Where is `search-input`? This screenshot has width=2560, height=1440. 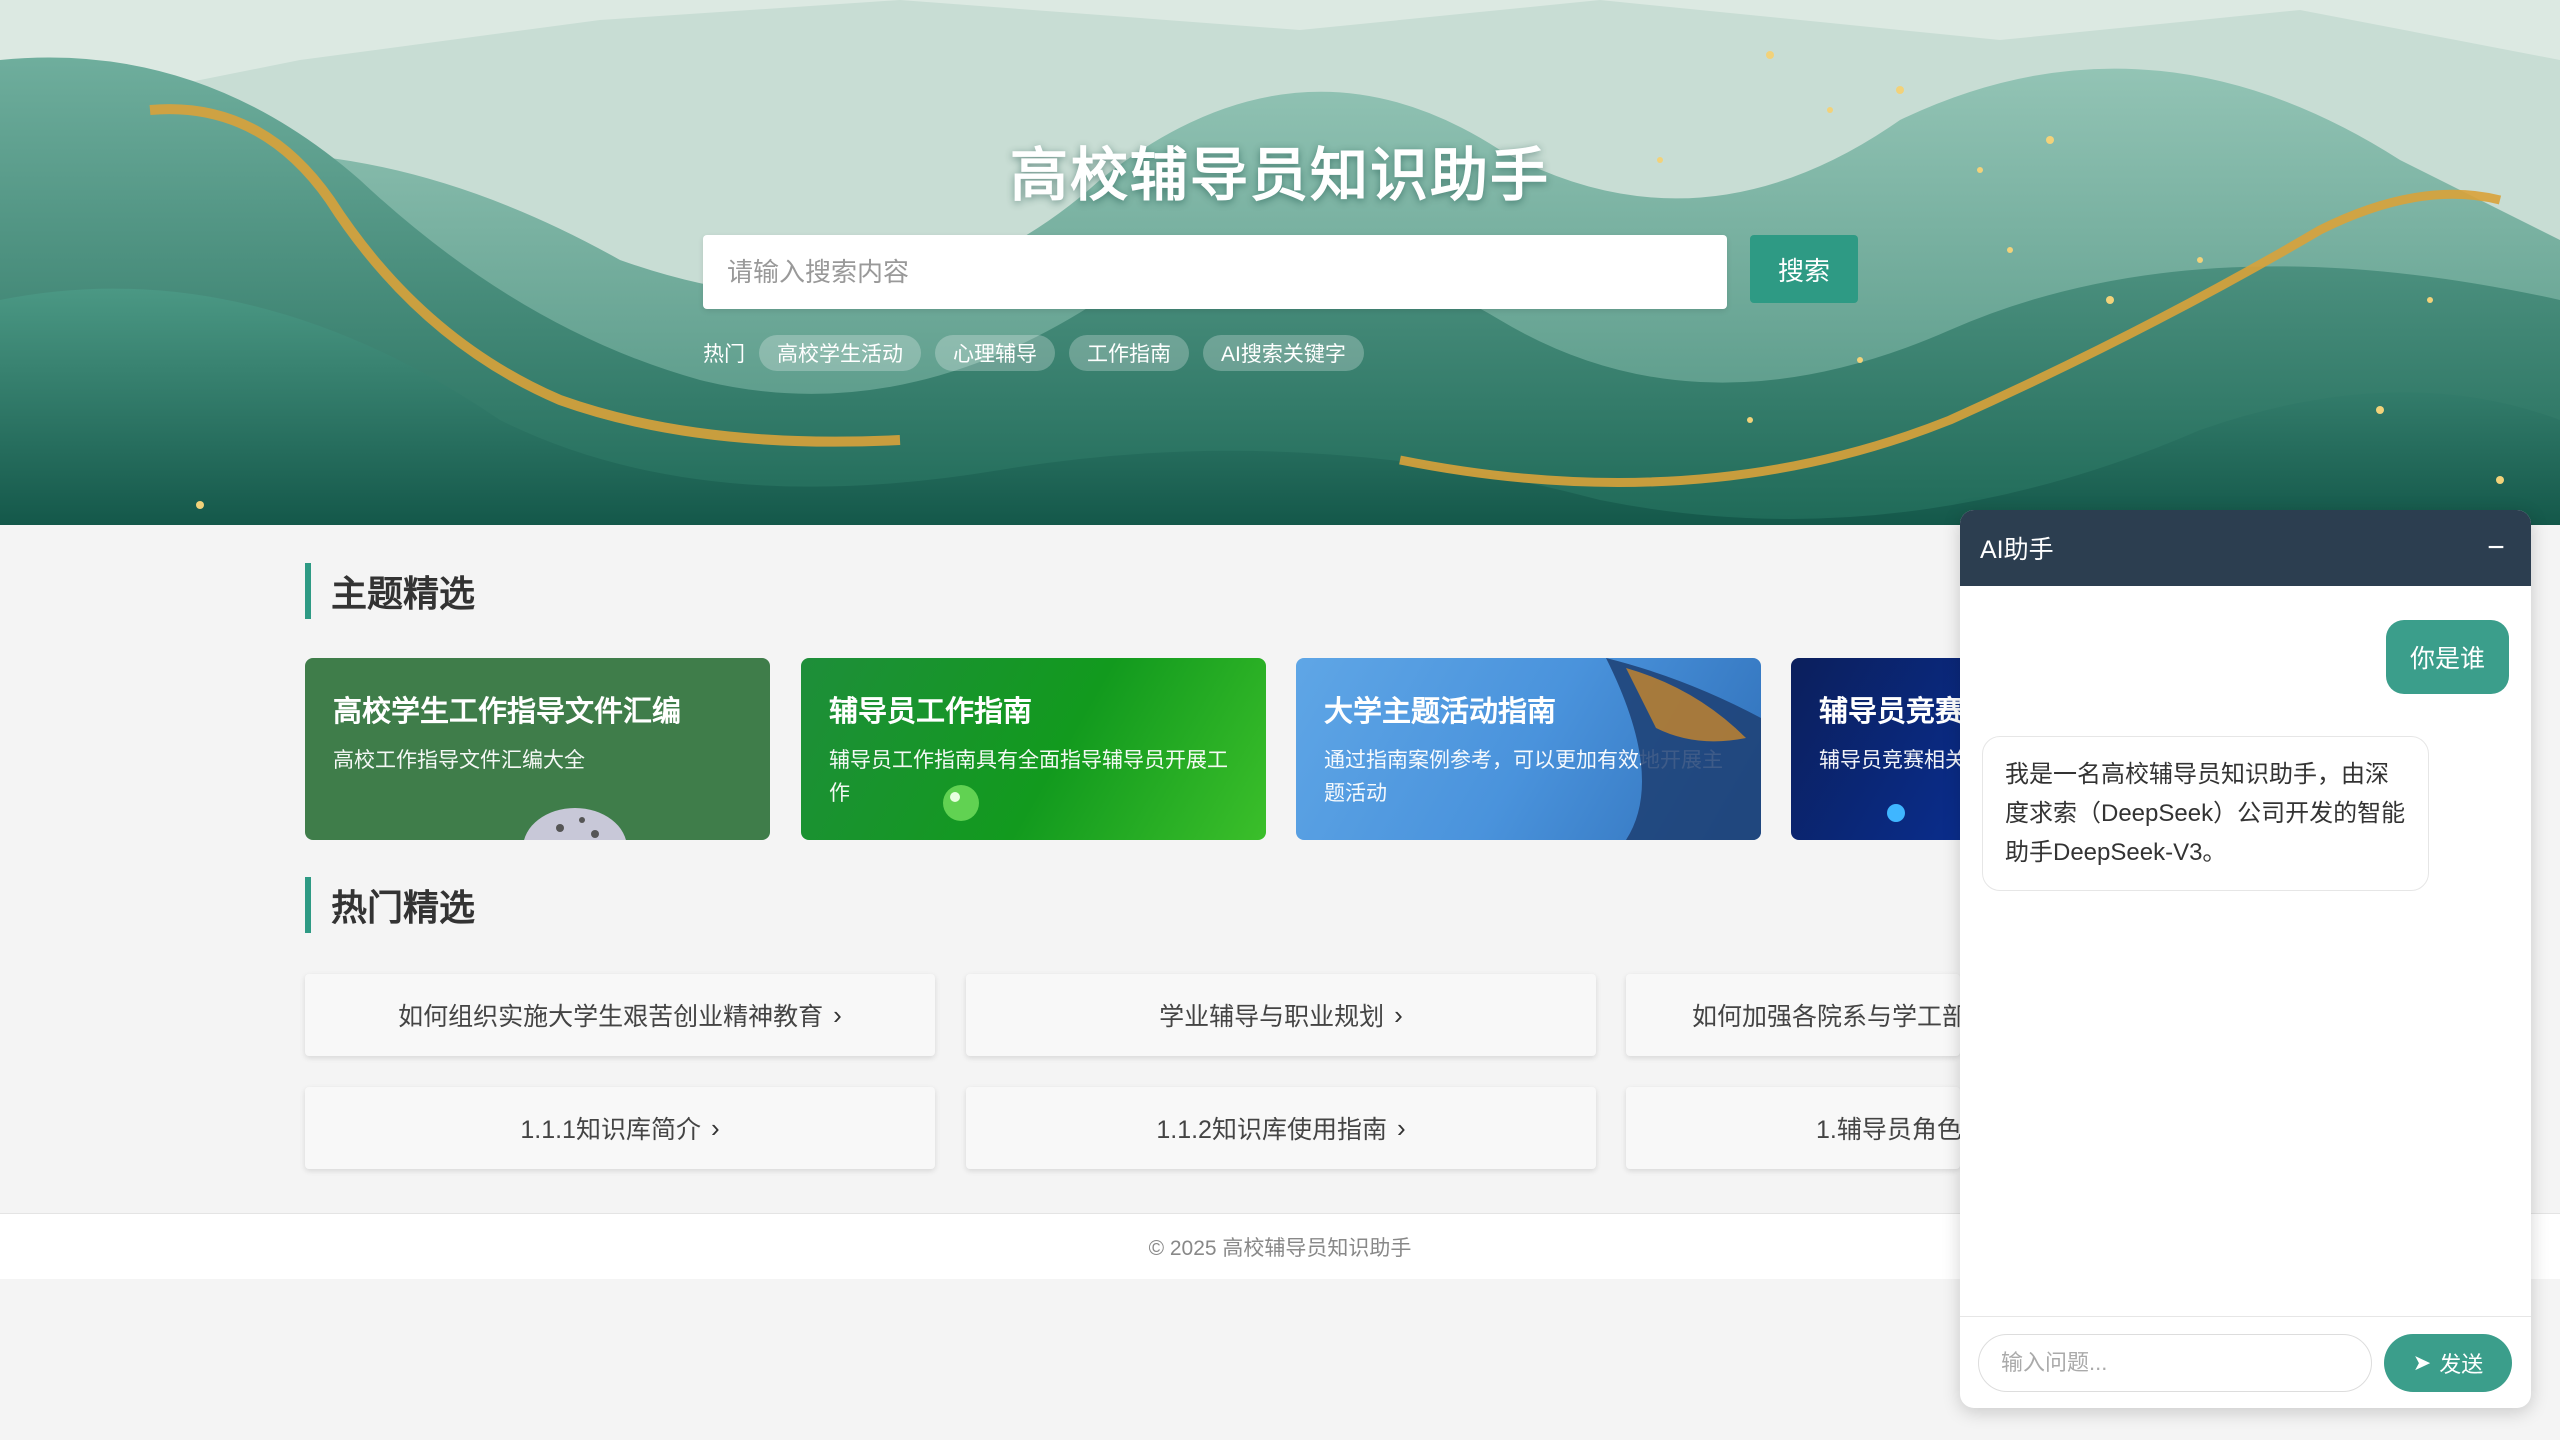
search-input is located at coordinates (1215, 272).